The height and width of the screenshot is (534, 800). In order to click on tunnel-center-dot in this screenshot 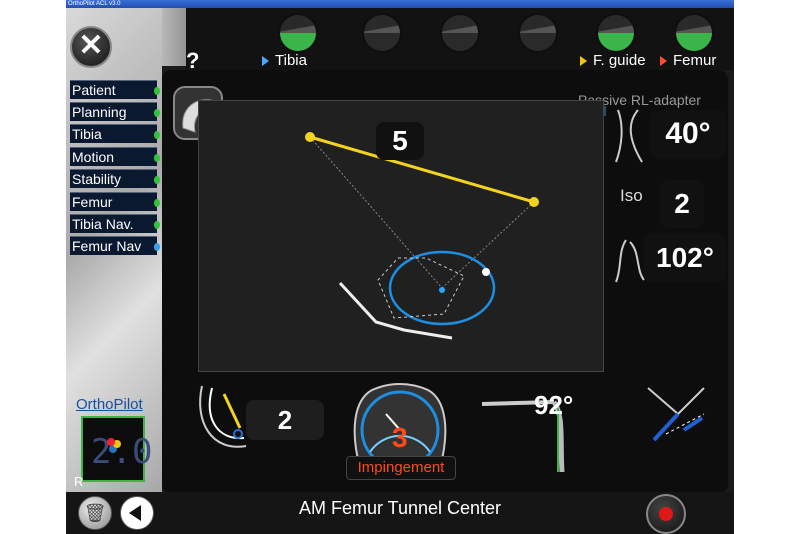, I will do `click(442, 290)`.